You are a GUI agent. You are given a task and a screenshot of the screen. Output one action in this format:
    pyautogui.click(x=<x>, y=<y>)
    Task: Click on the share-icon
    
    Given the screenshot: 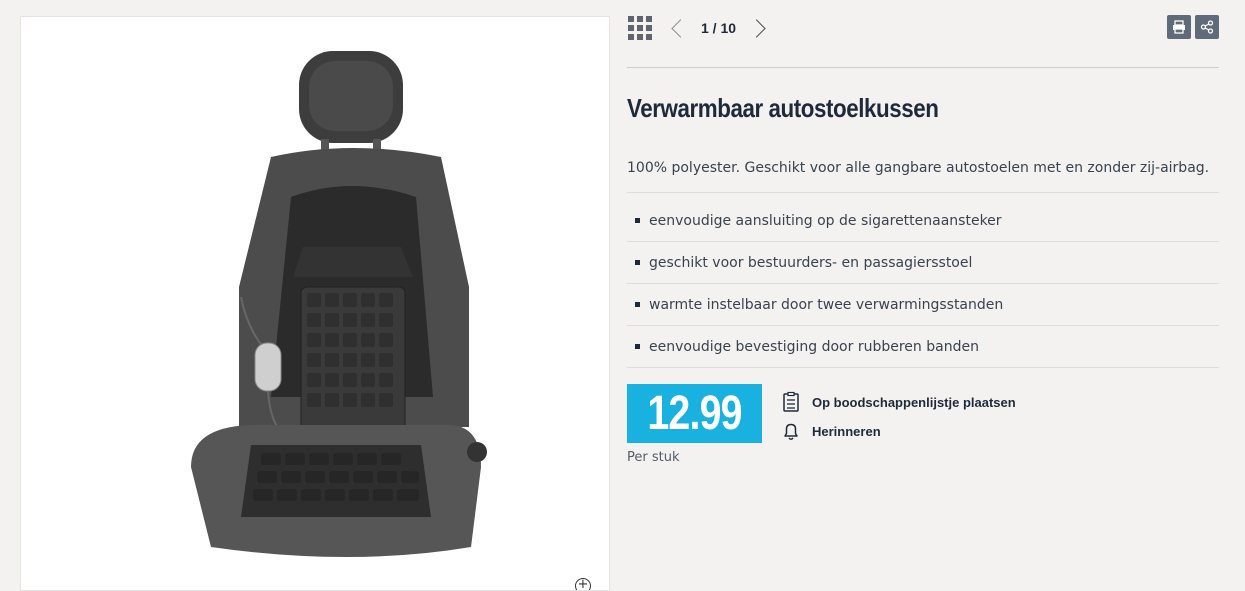 What is the action you would take?
    pyautogui.click(x=1207, y=27)
    